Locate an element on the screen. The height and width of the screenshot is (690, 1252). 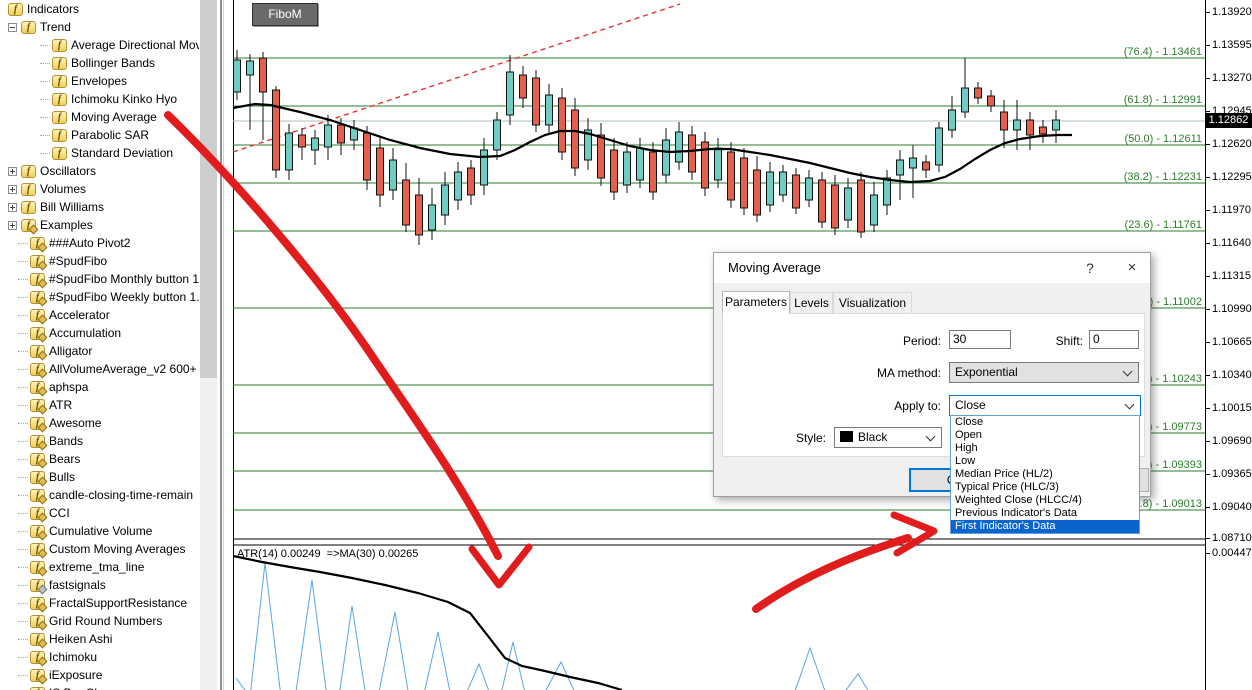
sidebar-item-oscillators: Oscillators is located at coordinates (99, 171).